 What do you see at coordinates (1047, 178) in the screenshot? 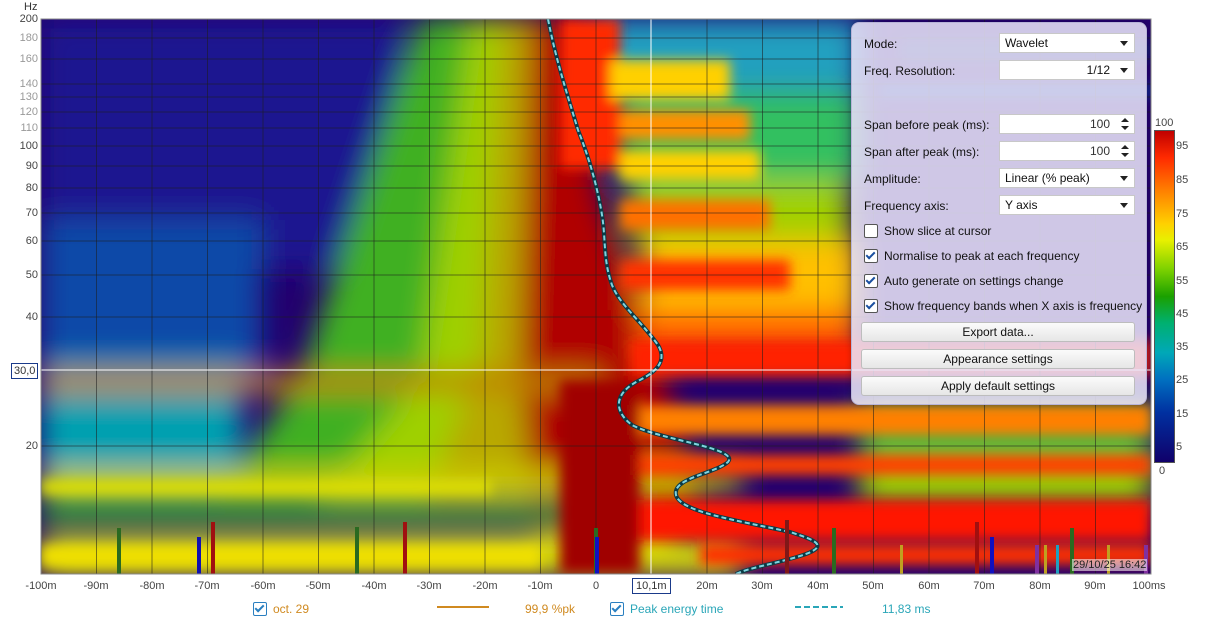
I see `amplitude-value: Linear (% peak)` at bounding box center [1047, 178].